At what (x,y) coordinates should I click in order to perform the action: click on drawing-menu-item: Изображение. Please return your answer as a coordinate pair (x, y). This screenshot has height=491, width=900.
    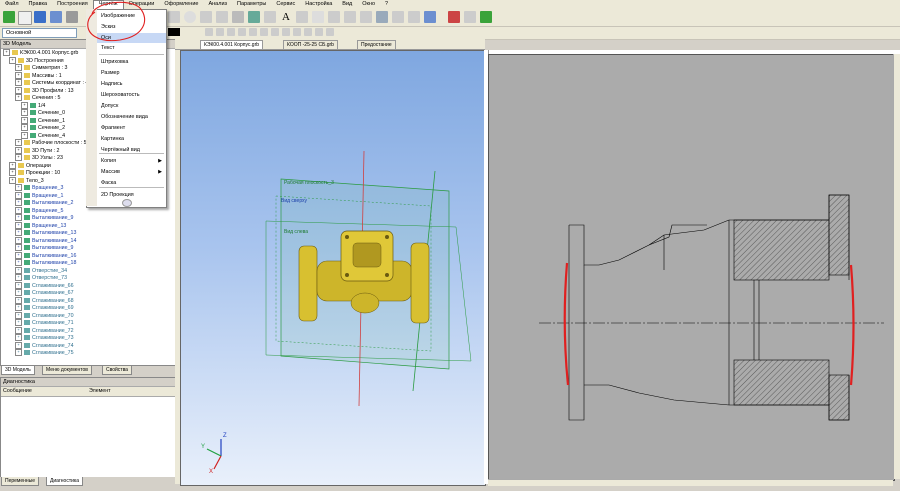
    Looking at the image, I should click on (126, 16).